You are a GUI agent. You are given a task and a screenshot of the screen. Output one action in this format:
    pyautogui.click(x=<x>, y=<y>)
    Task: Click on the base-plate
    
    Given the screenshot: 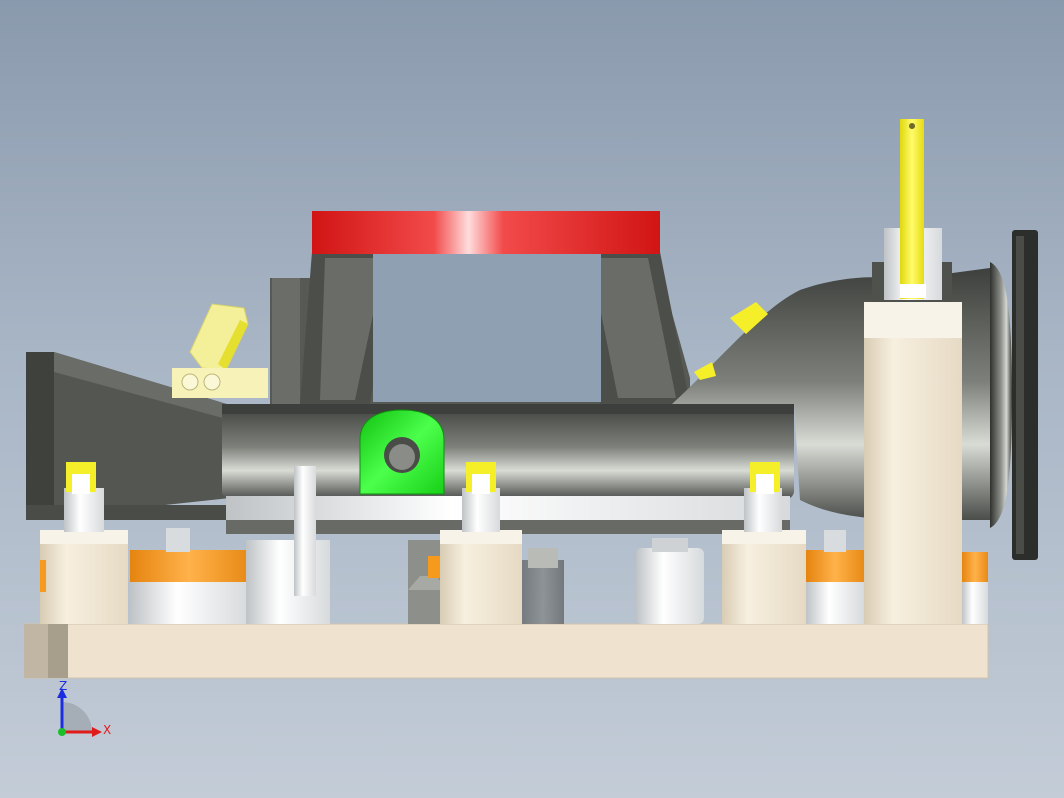 What is the action you would take?
    pyautogui.click(x=506, y=651)
    